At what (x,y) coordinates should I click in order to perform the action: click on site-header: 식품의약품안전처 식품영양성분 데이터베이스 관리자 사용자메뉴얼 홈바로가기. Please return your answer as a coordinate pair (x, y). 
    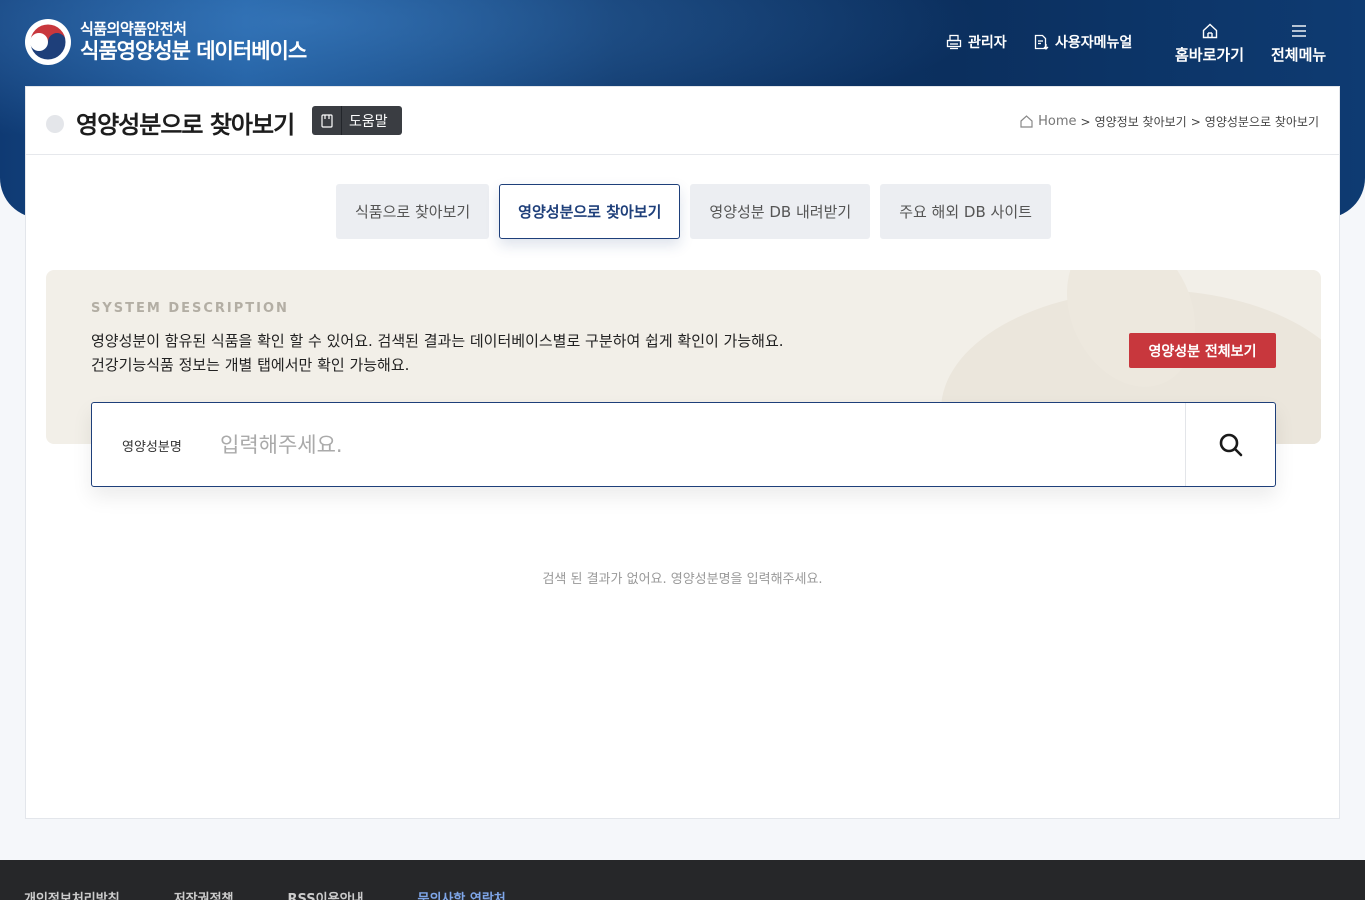
    Looking at the image, I should click on (682, 43).